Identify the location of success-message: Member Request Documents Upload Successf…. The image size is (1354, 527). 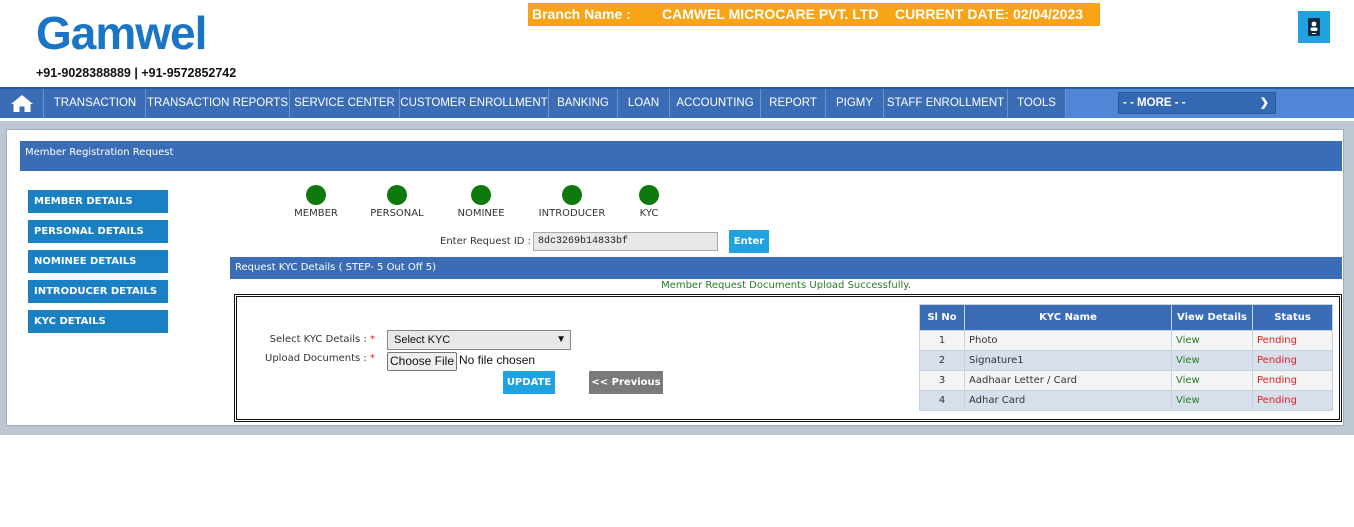
(786, 285).